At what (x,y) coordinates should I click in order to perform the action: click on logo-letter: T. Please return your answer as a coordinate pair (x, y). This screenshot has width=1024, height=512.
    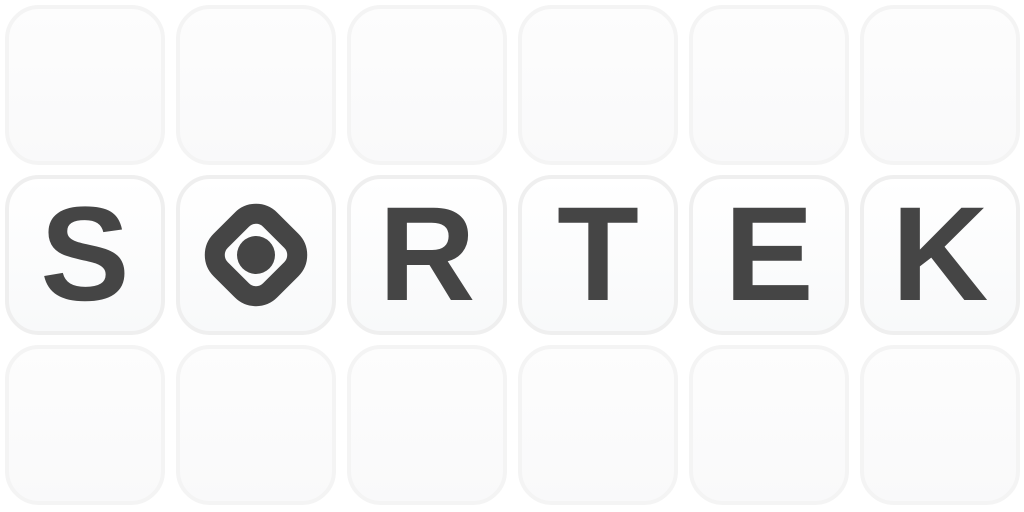
    Looking at the image, I should click on (598, 254).